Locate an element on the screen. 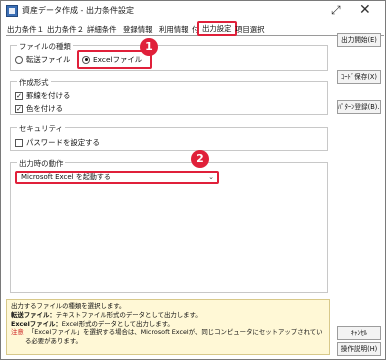 This screenshot has height=360, width=386. checkbox-set-password: パスワードを設定する is located at coordinates (57, 142).